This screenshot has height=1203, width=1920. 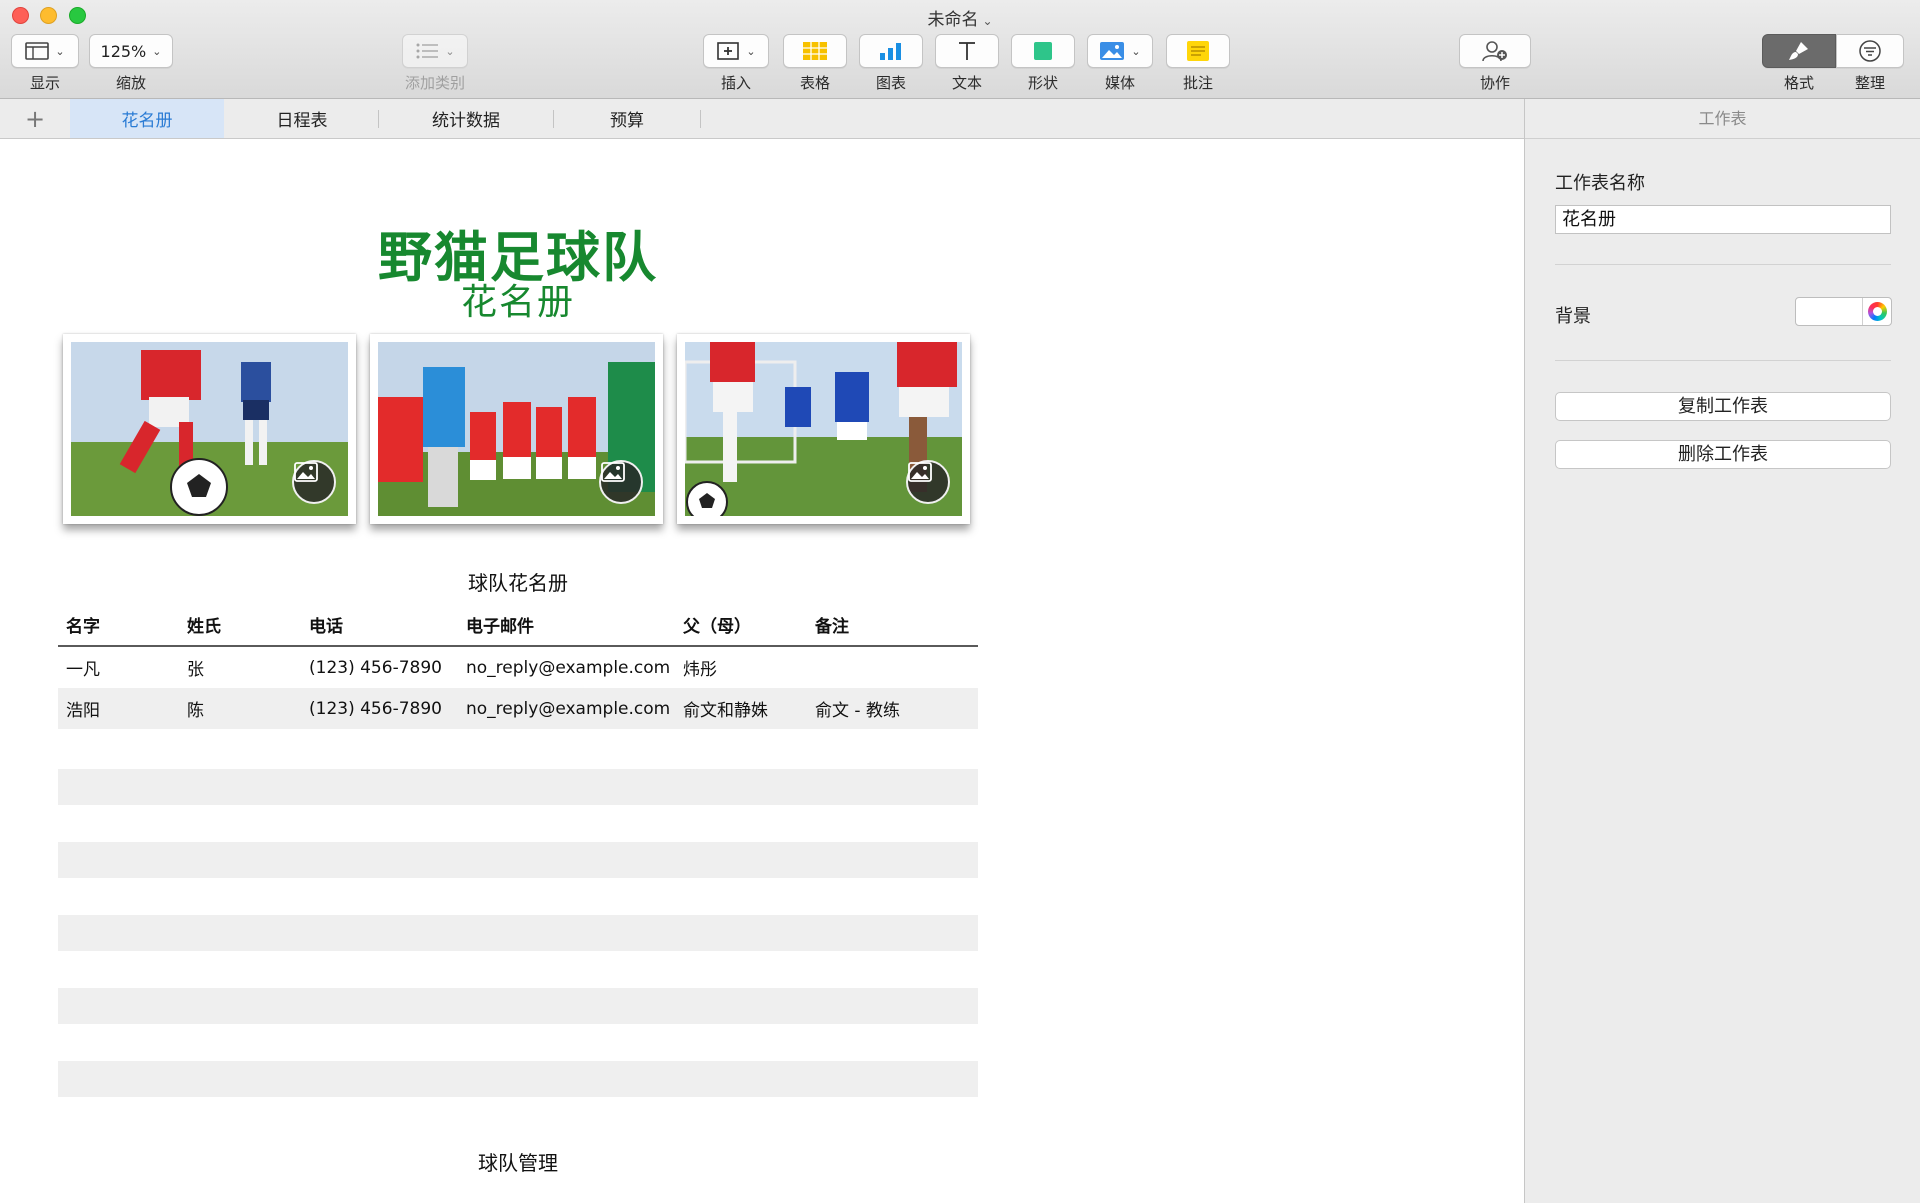 What do you see at coordinates (1600, 183) in the screenshot?
I see `sheet-name-label: 工作表名称` at bounding box center [1600, 183].